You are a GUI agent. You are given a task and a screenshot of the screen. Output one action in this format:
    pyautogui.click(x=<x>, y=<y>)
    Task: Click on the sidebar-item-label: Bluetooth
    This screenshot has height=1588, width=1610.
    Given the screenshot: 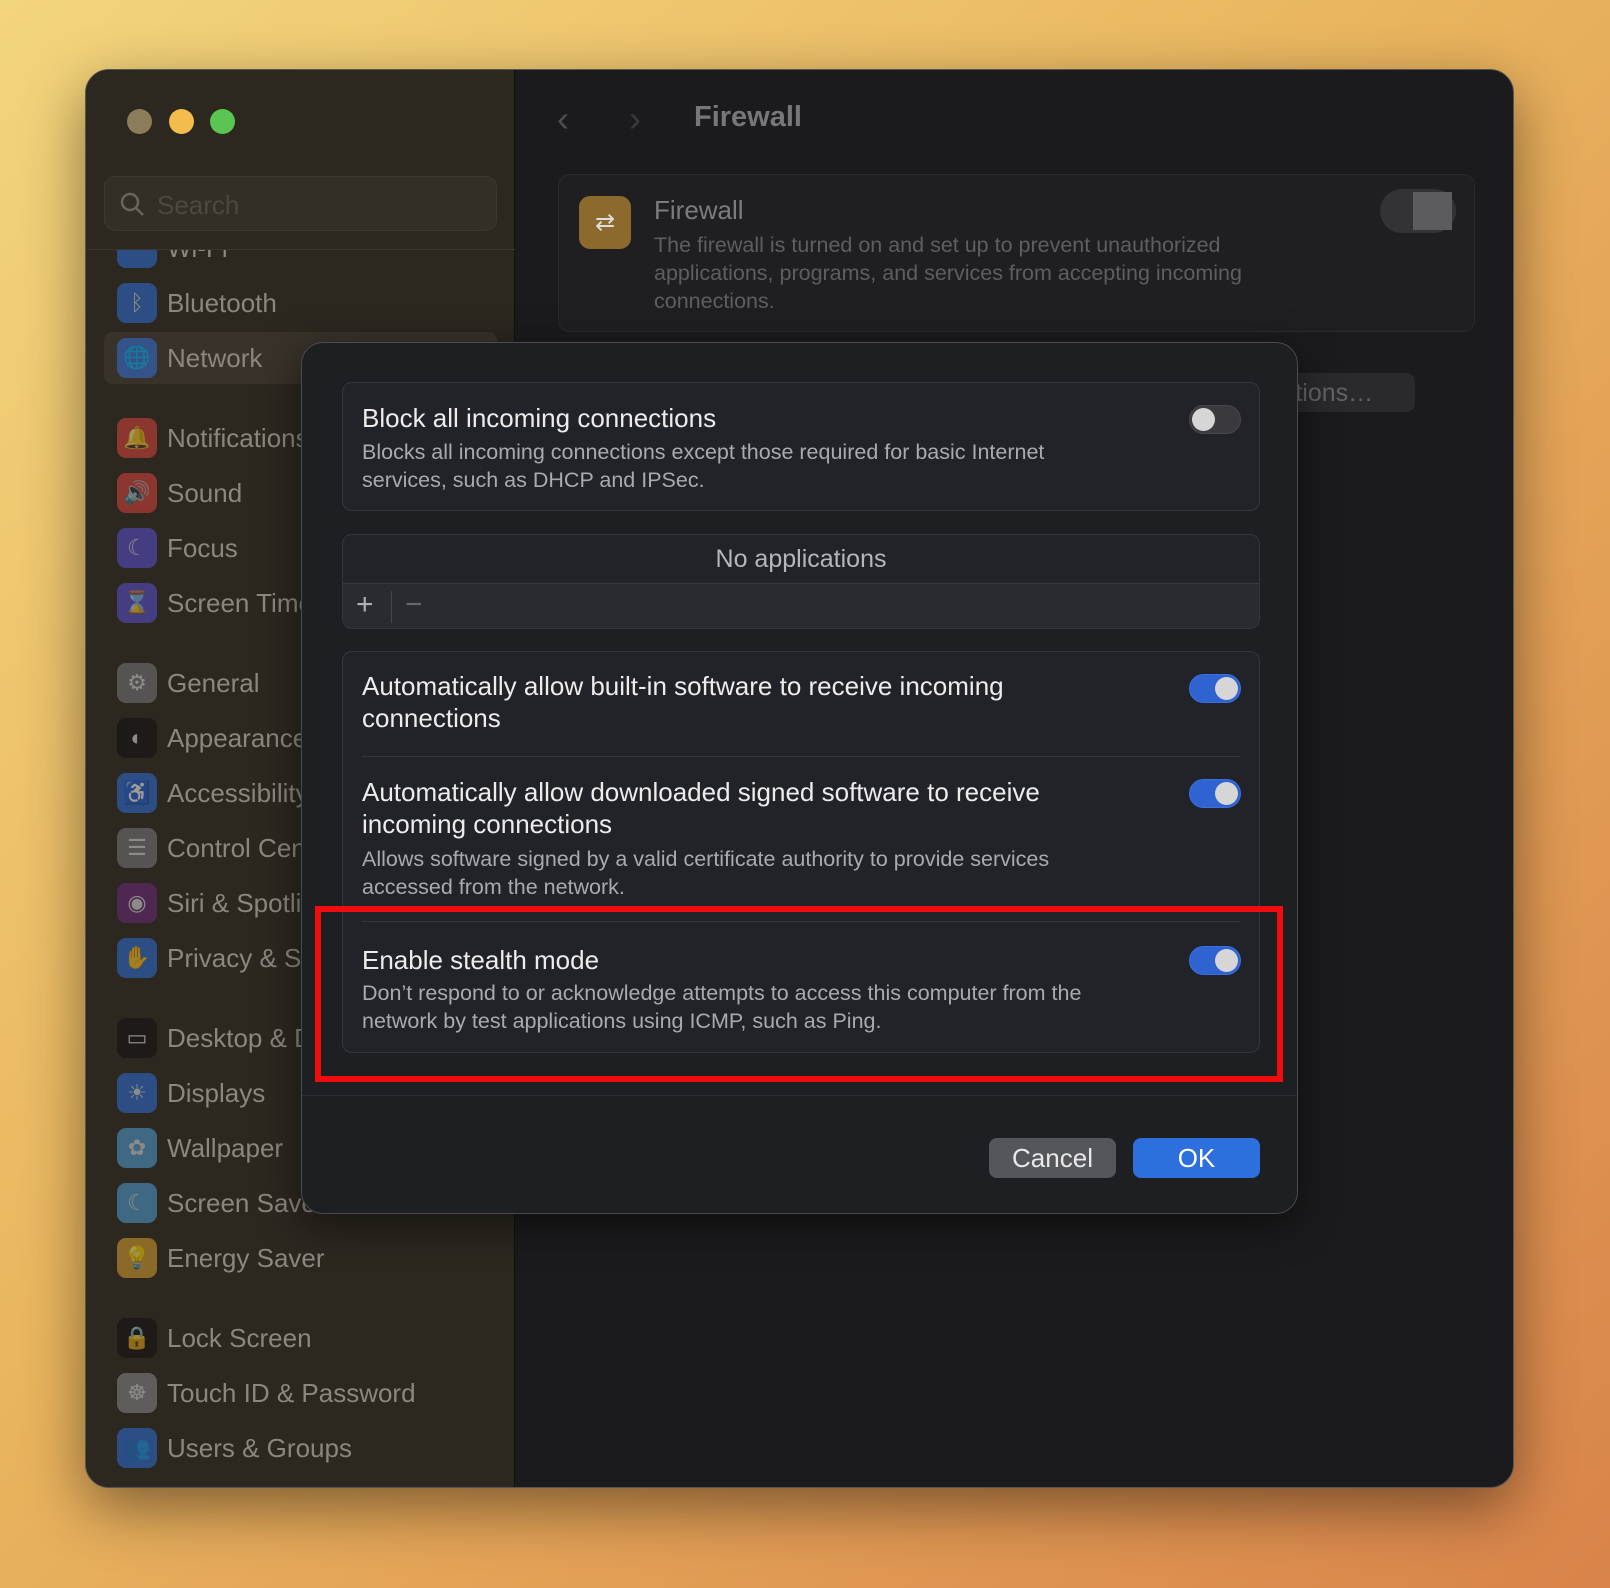 What is the action you would take?
    pyautogui.click(x=222, y=303)
    